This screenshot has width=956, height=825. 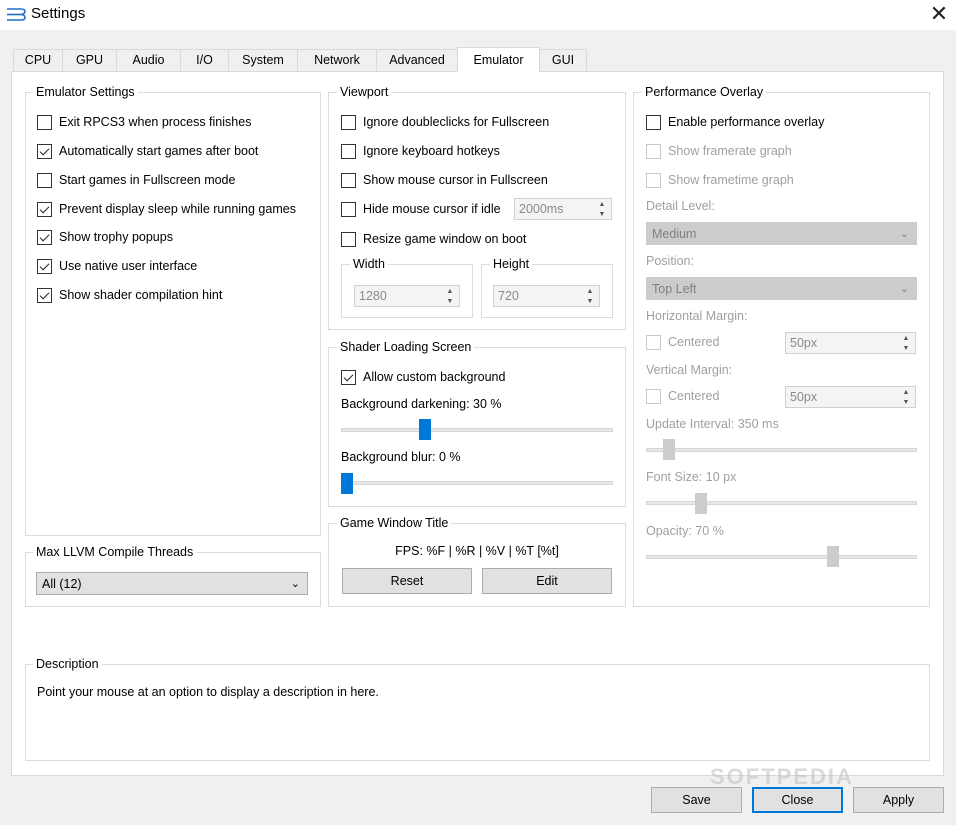 I want to click on checkbox-native-ui, so click(x=44, y=266).